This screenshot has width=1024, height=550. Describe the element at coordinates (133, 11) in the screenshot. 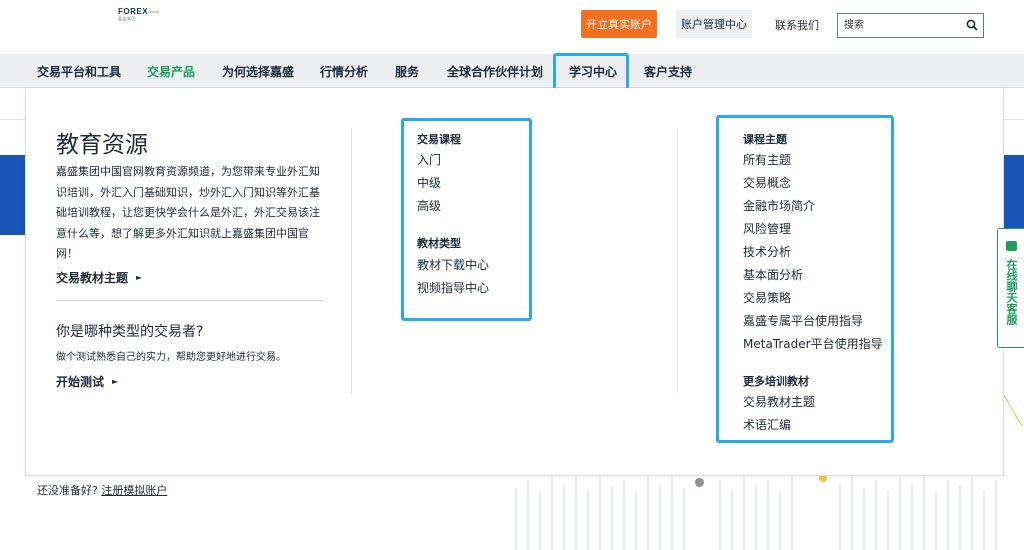

I see `logo-text: FOREX` at that location.